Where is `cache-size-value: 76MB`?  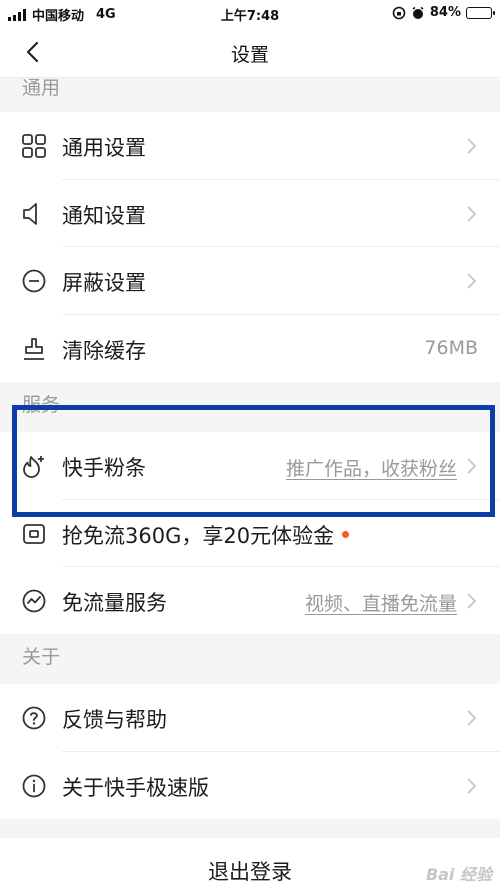 cache-size-value: 76MB is located at coordinates (451, 347).